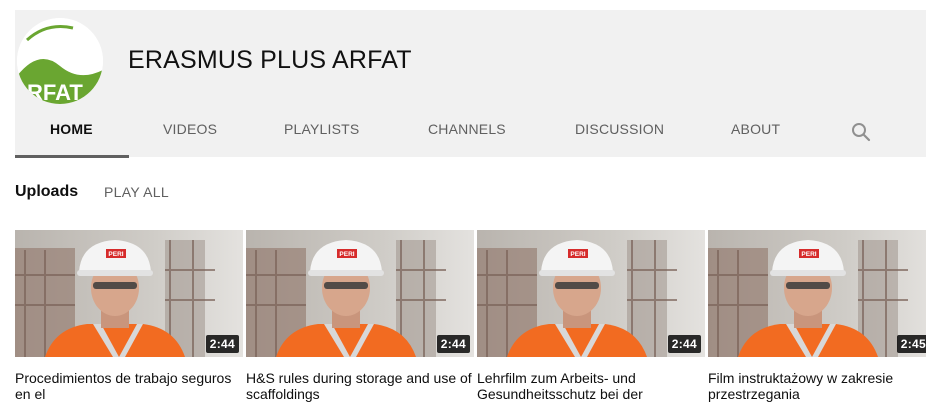 The height and width of the screenshot is (402, 926). Describe the element at coordinates (128, 386) in the screenshot. I see `video-title: Procedimientos de trabajo seguros en el` at that location.